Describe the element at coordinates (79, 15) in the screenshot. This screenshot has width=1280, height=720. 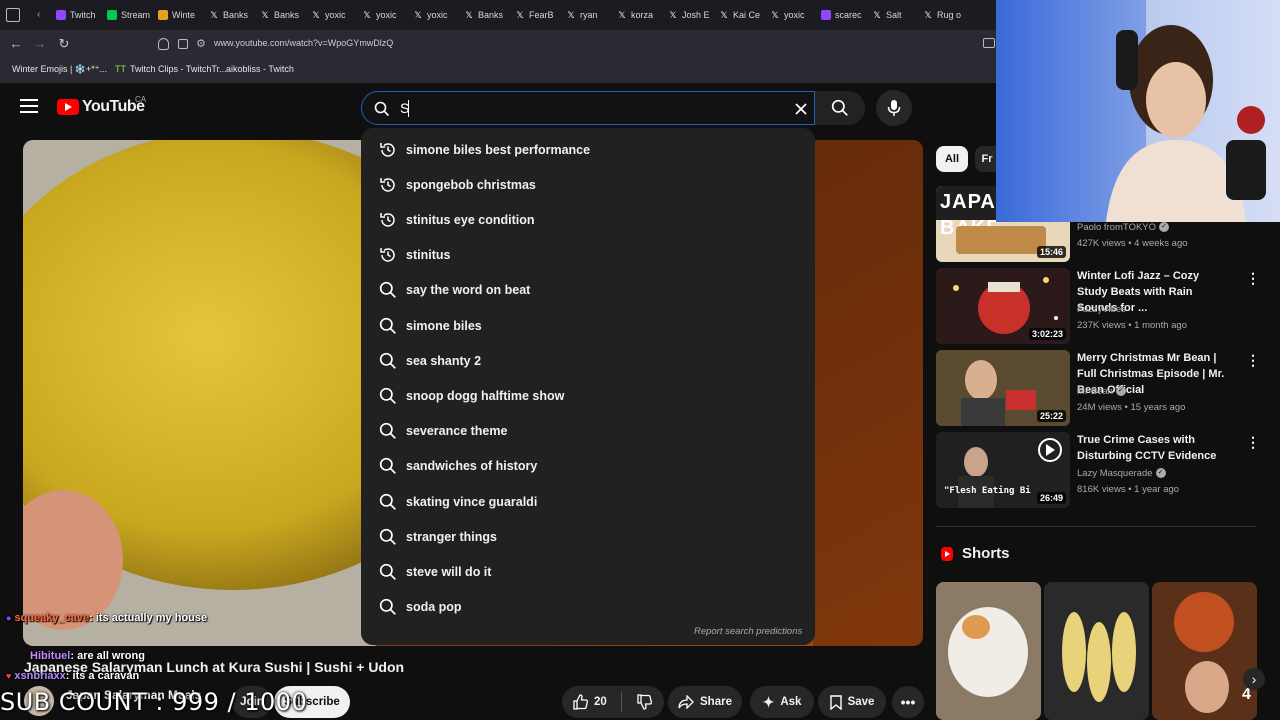
I see `browser-tab: Twitch` at that location.